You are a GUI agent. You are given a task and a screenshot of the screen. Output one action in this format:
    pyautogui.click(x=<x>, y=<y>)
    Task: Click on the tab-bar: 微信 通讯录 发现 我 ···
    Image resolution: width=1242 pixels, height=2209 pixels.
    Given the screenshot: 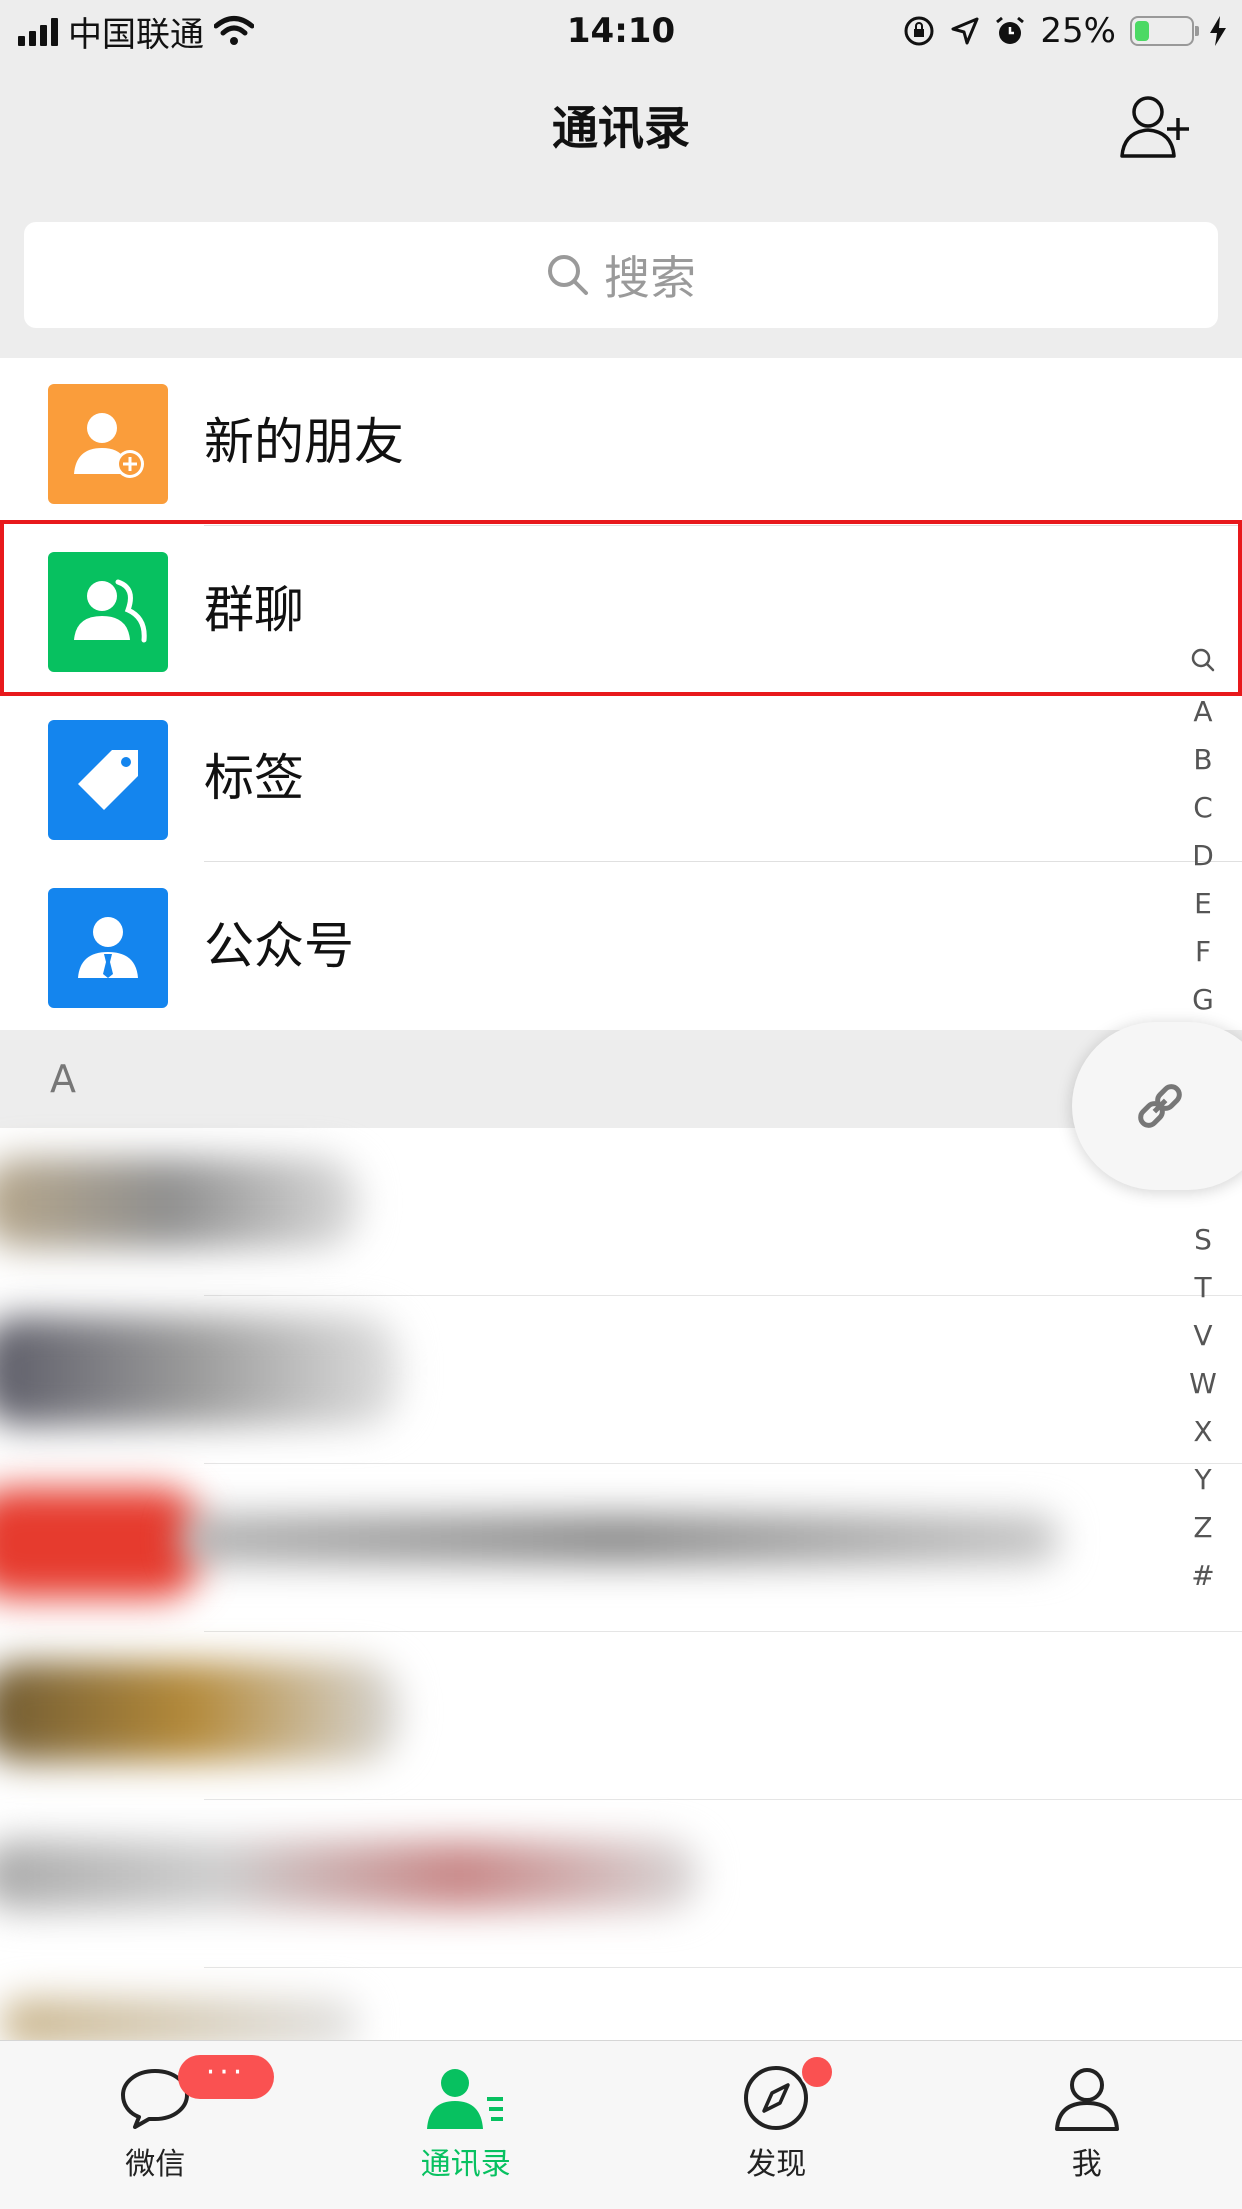 What is the action you would take?
    pyautogui.click(x=621, y=2124)
    